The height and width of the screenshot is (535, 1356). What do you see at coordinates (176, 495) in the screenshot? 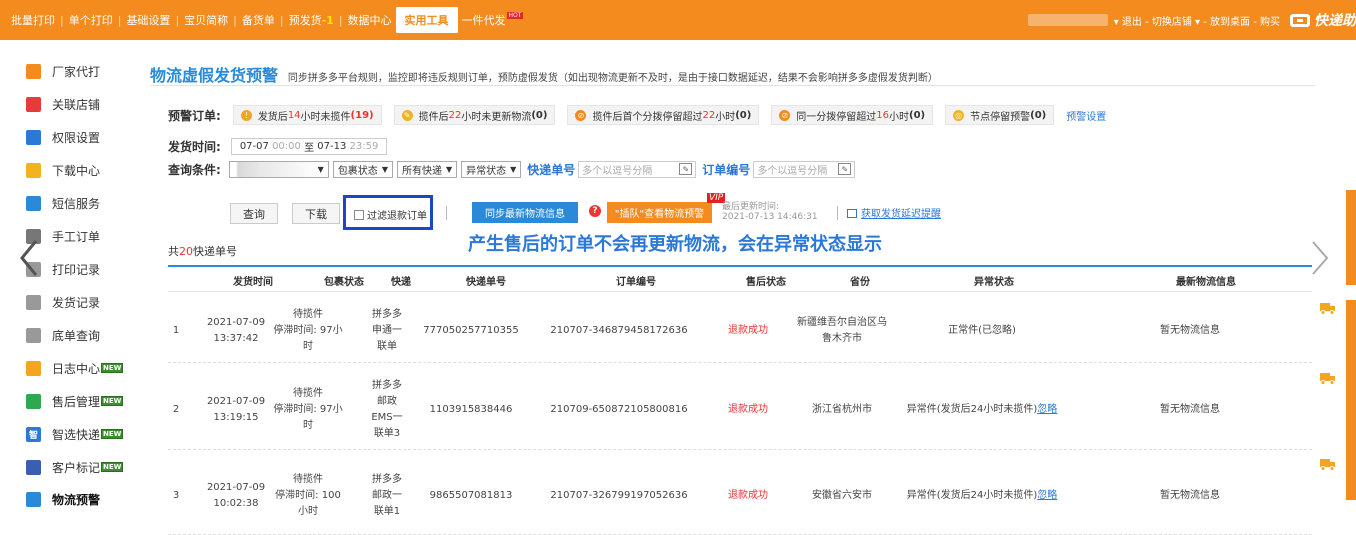
I see `row-index: 3` at bounding box center [176, 495].